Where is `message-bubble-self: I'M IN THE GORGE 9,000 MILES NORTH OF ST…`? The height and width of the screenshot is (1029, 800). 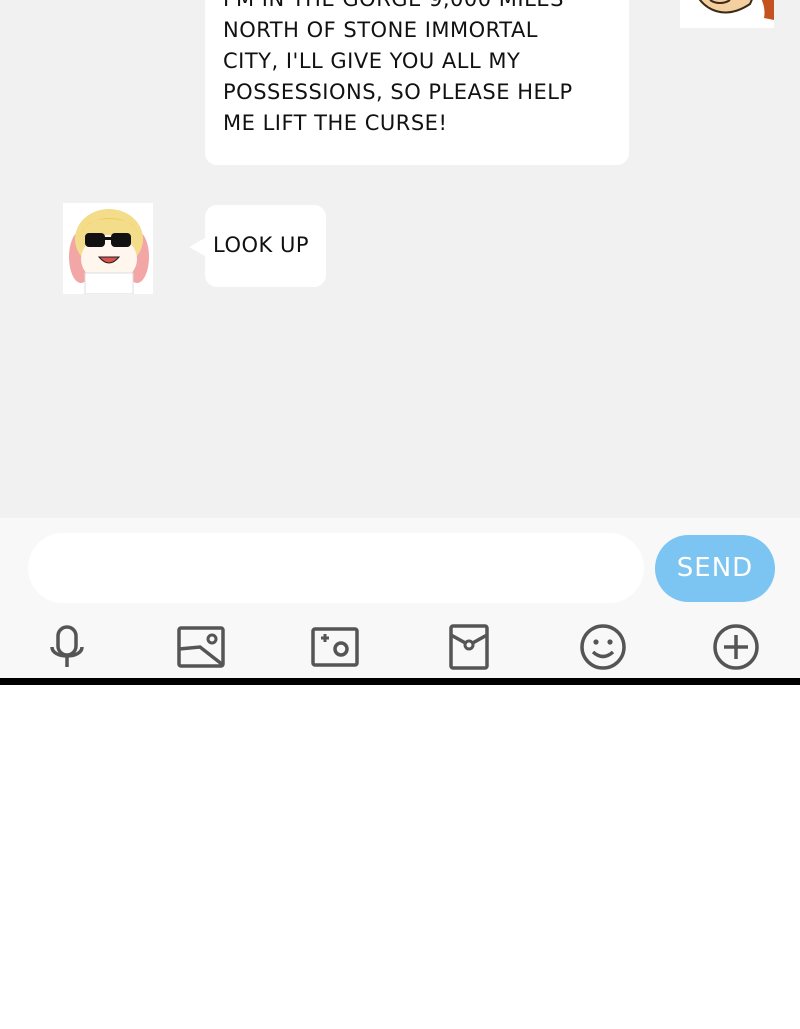
message-bubble-self: I'M IN THE GORGE 9,000 MILES NORTH OF ST… is located at coordinates (417, 82).